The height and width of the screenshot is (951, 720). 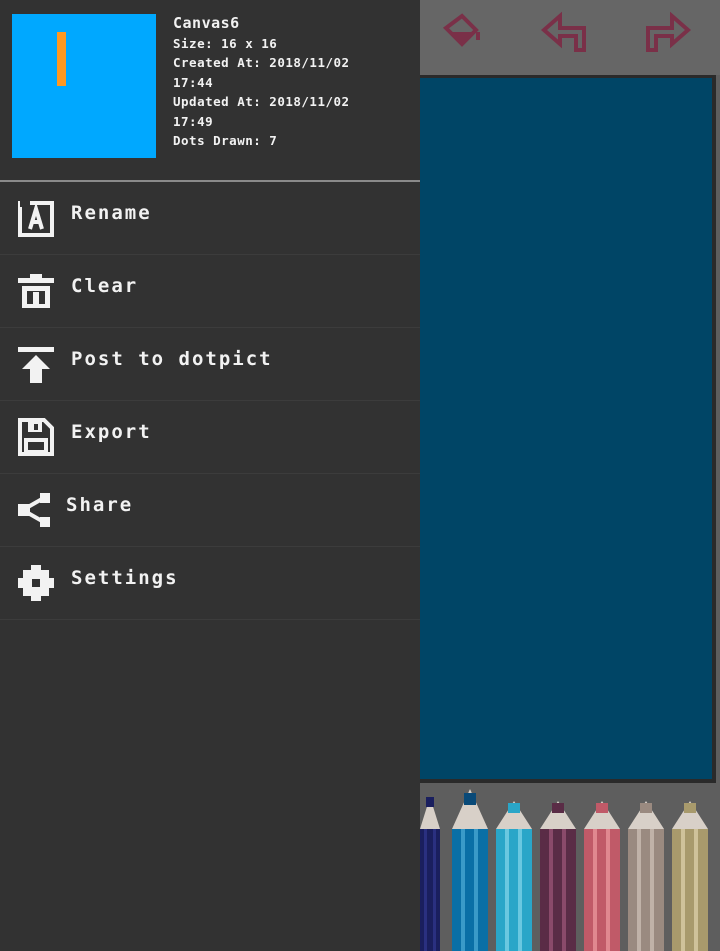 What do you see at coordinates (210, 218) in the screenshot?
I see `menu-item-rename: Rename` at bounding box center [210, 218].